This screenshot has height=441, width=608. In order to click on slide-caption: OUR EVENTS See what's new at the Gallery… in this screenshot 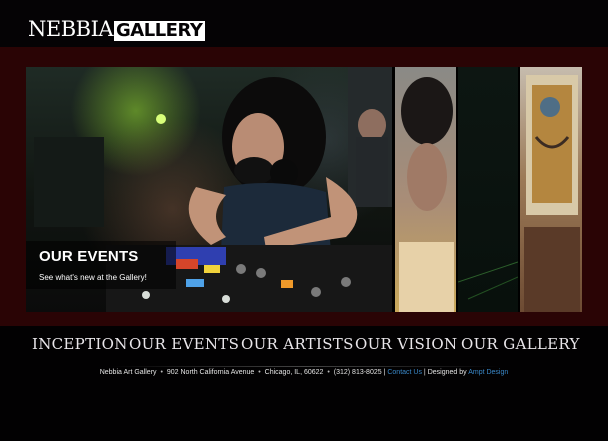, I will do `click(101, 265)`.